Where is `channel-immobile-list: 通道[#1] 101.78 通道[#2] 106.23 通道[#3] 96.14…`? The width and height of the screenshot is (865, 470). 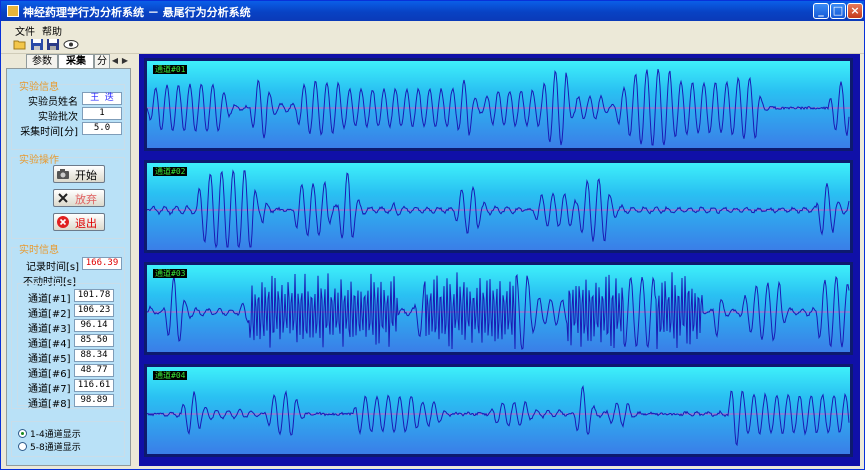 channel-immobile-list: 通道[#1] 101.78 通道[#2] 106.23 通道[#3] 96.14… is located at coordinates (69, 346).